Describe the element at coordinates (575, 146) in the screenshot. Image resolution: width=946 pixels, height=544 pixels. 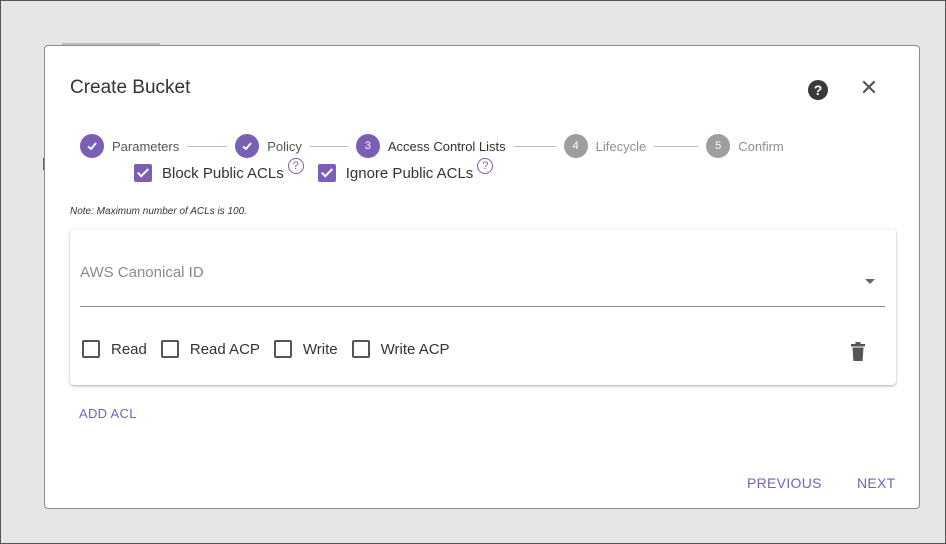
I see `step-number: 4` at that location.